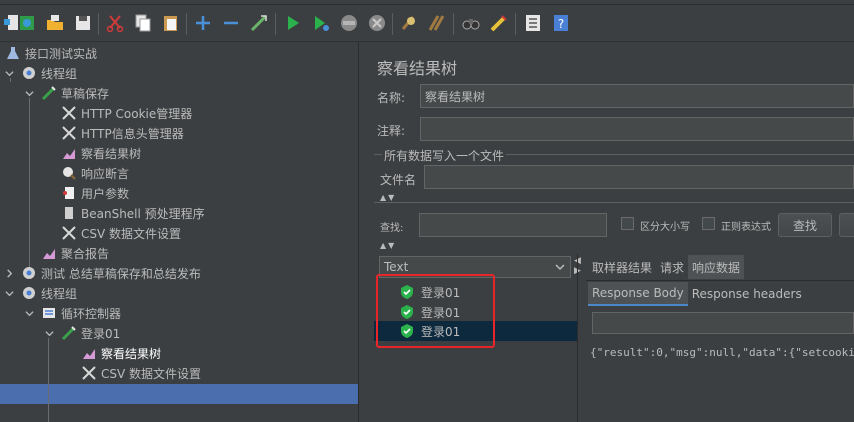 The height and width of the screenshot is (422, 854). I want to click on tree-node-label: 循环控制器, so click(91, 313).